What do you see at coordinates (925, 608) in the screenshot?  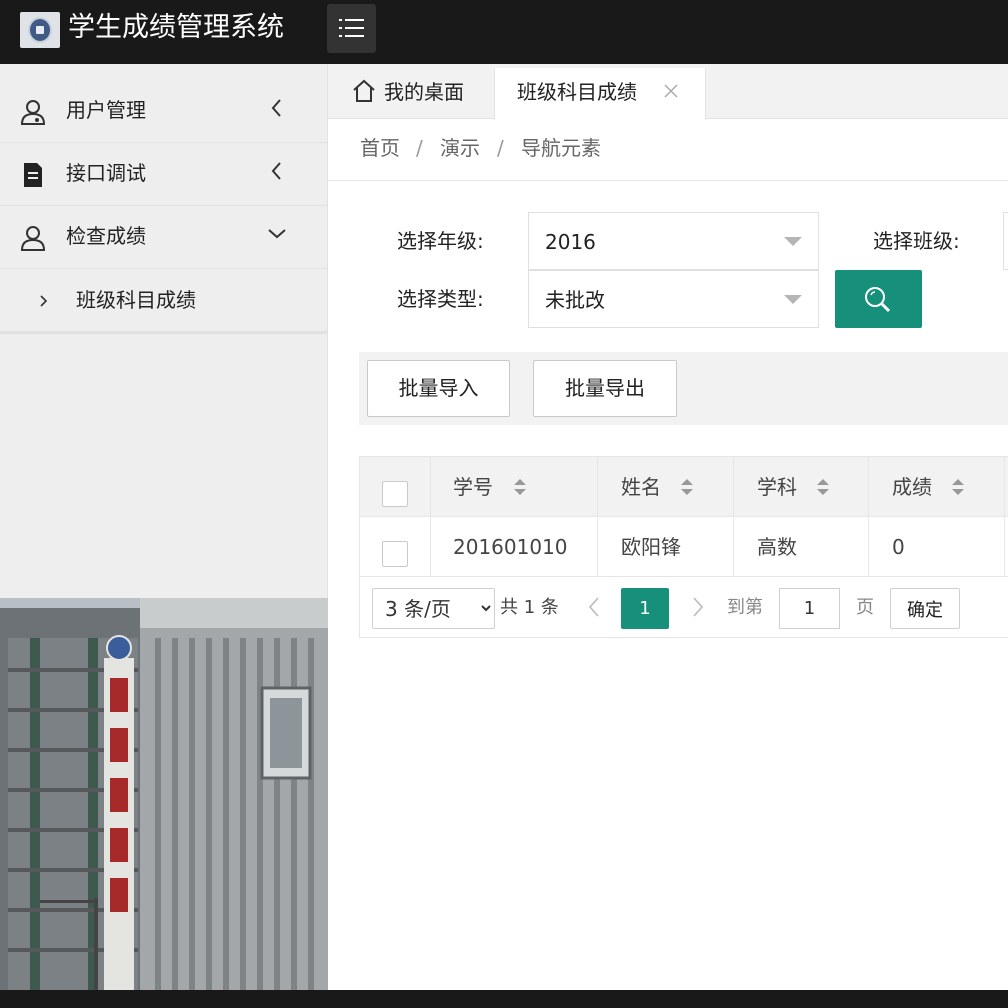 I see `goto-confirm-button: 确定` at bounding box center [925, 608].